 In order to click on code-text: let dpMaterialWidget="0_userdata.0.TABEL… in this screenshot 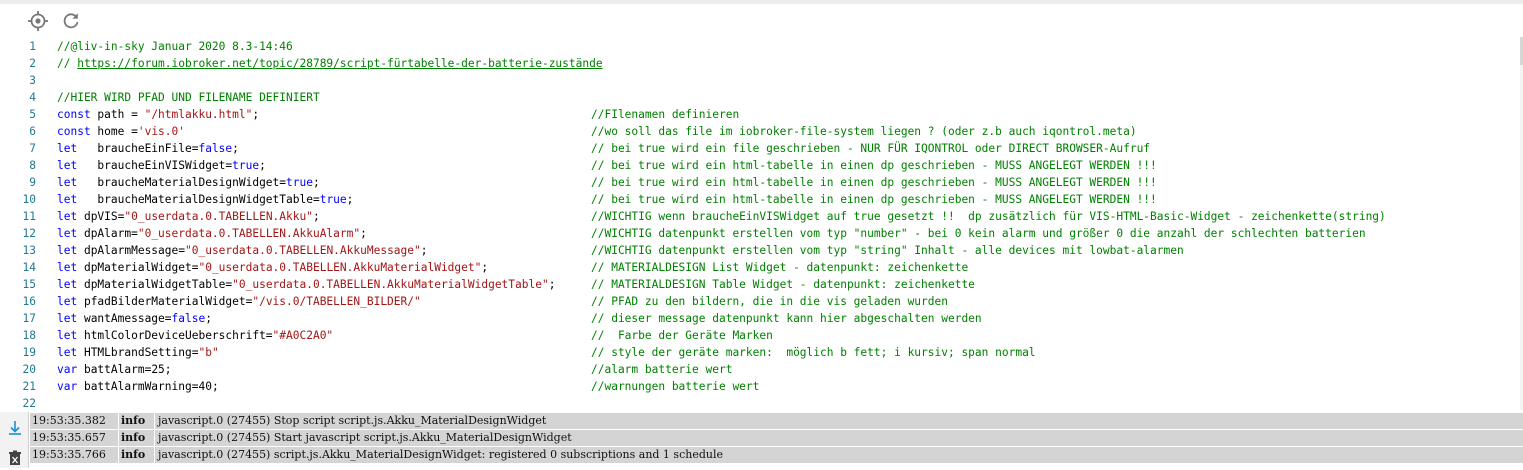, I will do `click(272, 267)`.